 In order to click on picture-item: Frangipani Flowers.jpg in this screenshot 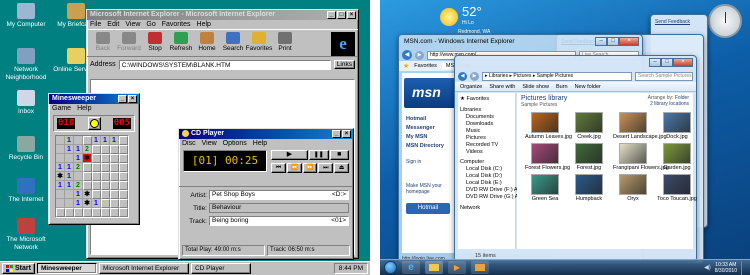, I will do `click(641, 157)`.